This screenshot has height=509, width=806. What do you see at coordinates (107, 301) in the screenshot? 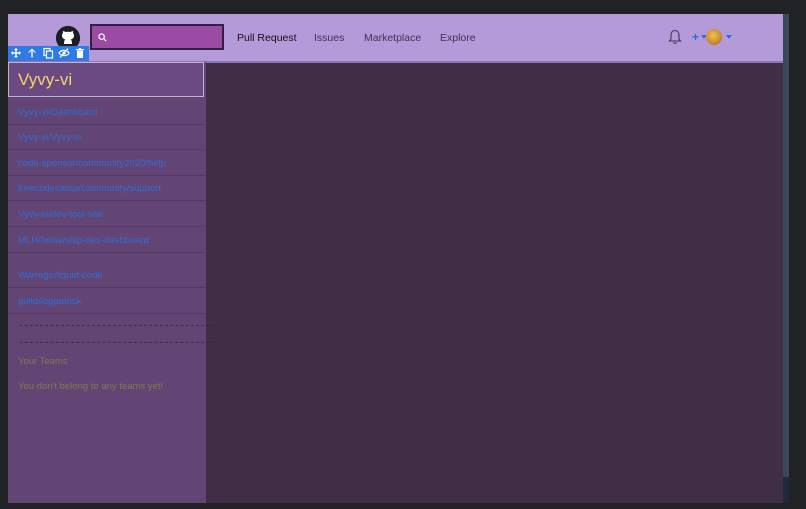
I see `repo-item: guild/logpatrick` at bounding box center [107, 301].